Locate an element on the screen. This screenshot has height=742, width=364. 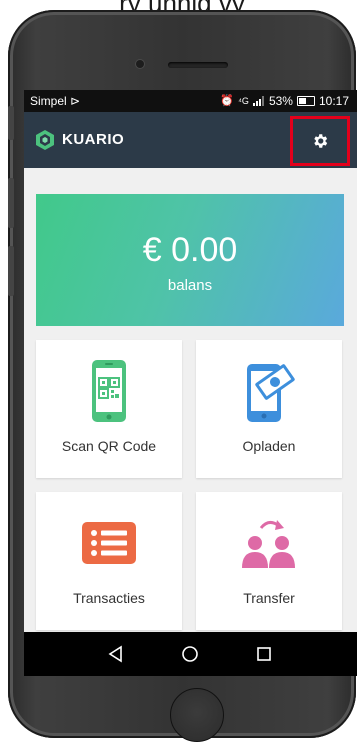
signal-icon is located at coordinates (258, 101).